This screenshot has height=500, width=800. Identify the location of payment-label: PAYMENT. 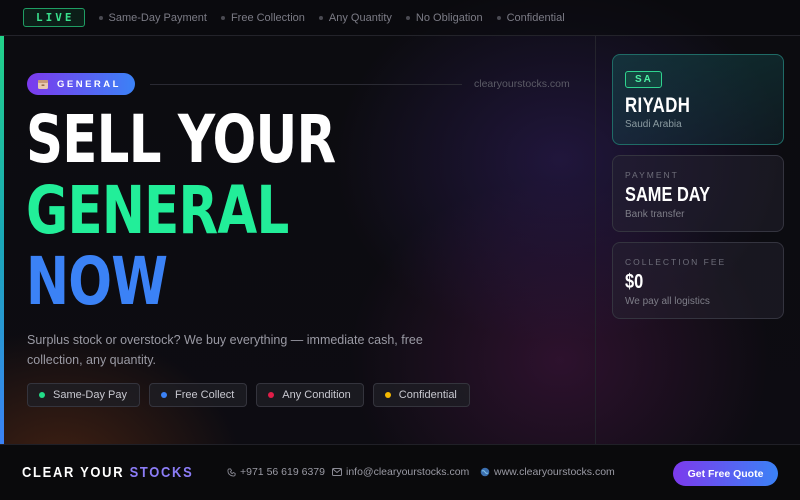
(652, 175).